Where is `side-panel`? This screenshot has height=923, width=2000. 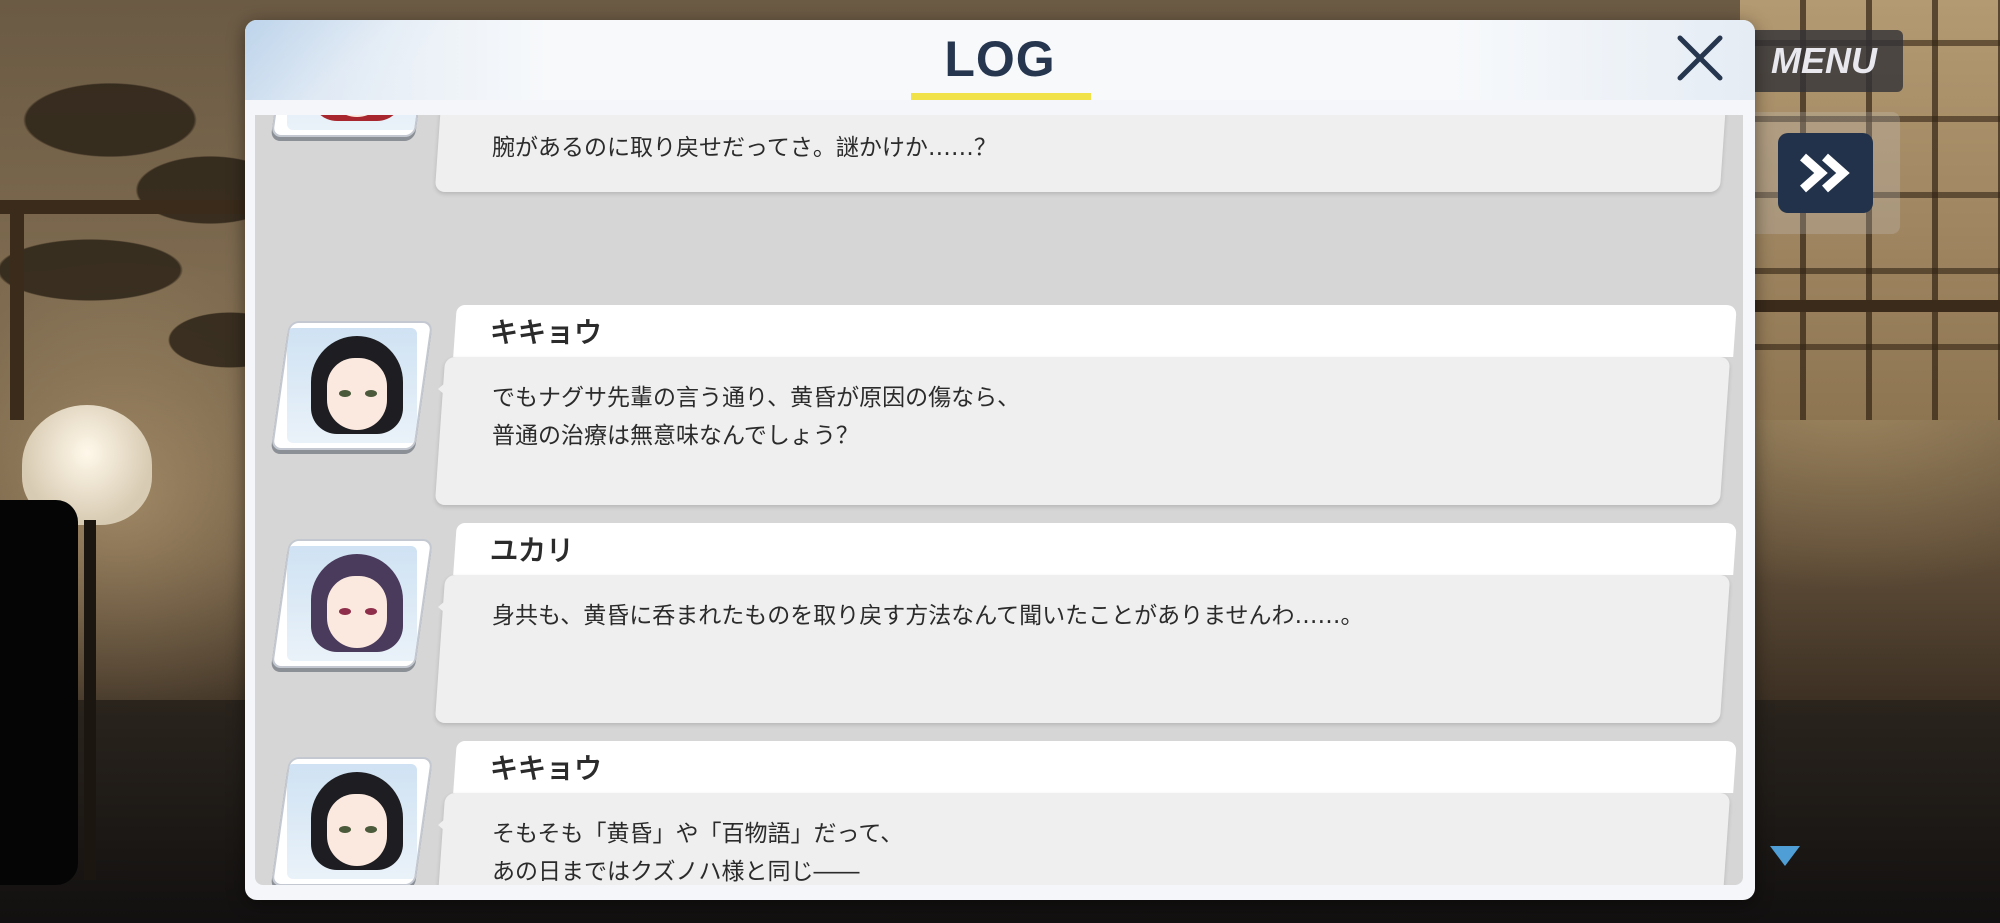
side-panel is located at coordinates (39, 692).